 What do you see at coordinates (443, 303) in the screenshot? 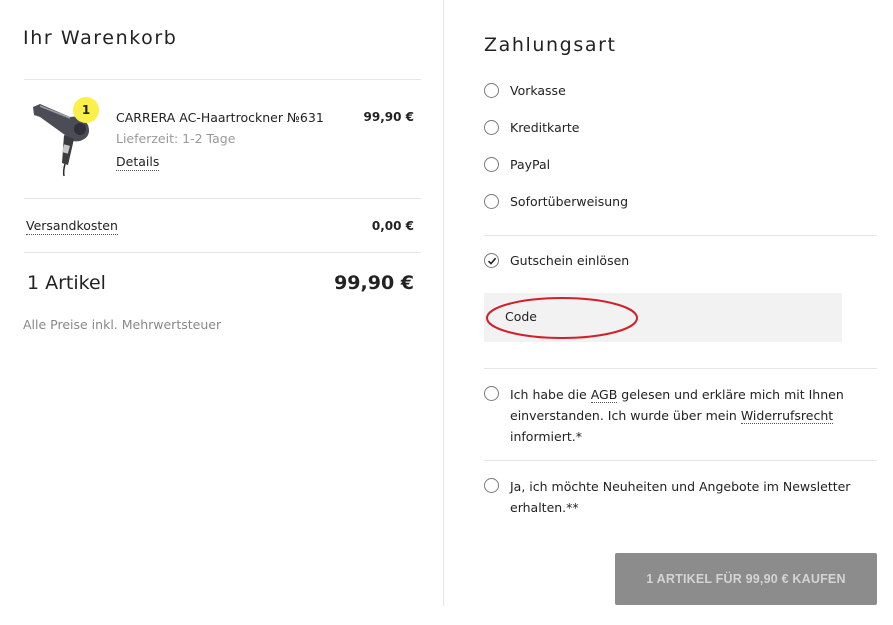
I see `column-divider` at bounding box center [443, 303].